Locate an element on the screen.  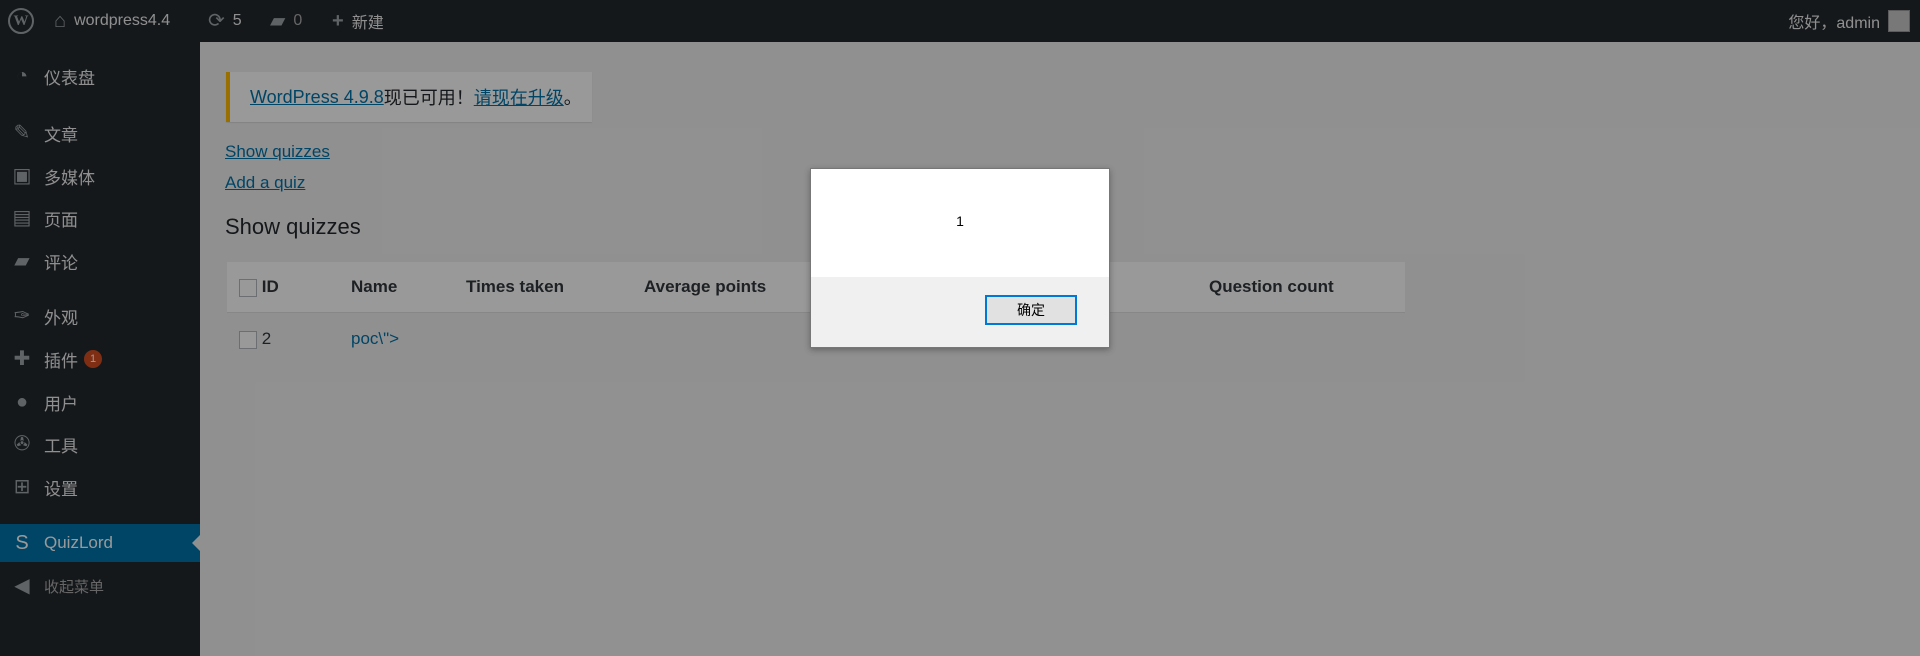
ok-button: 确定 is located at coordinates (1031, 310).